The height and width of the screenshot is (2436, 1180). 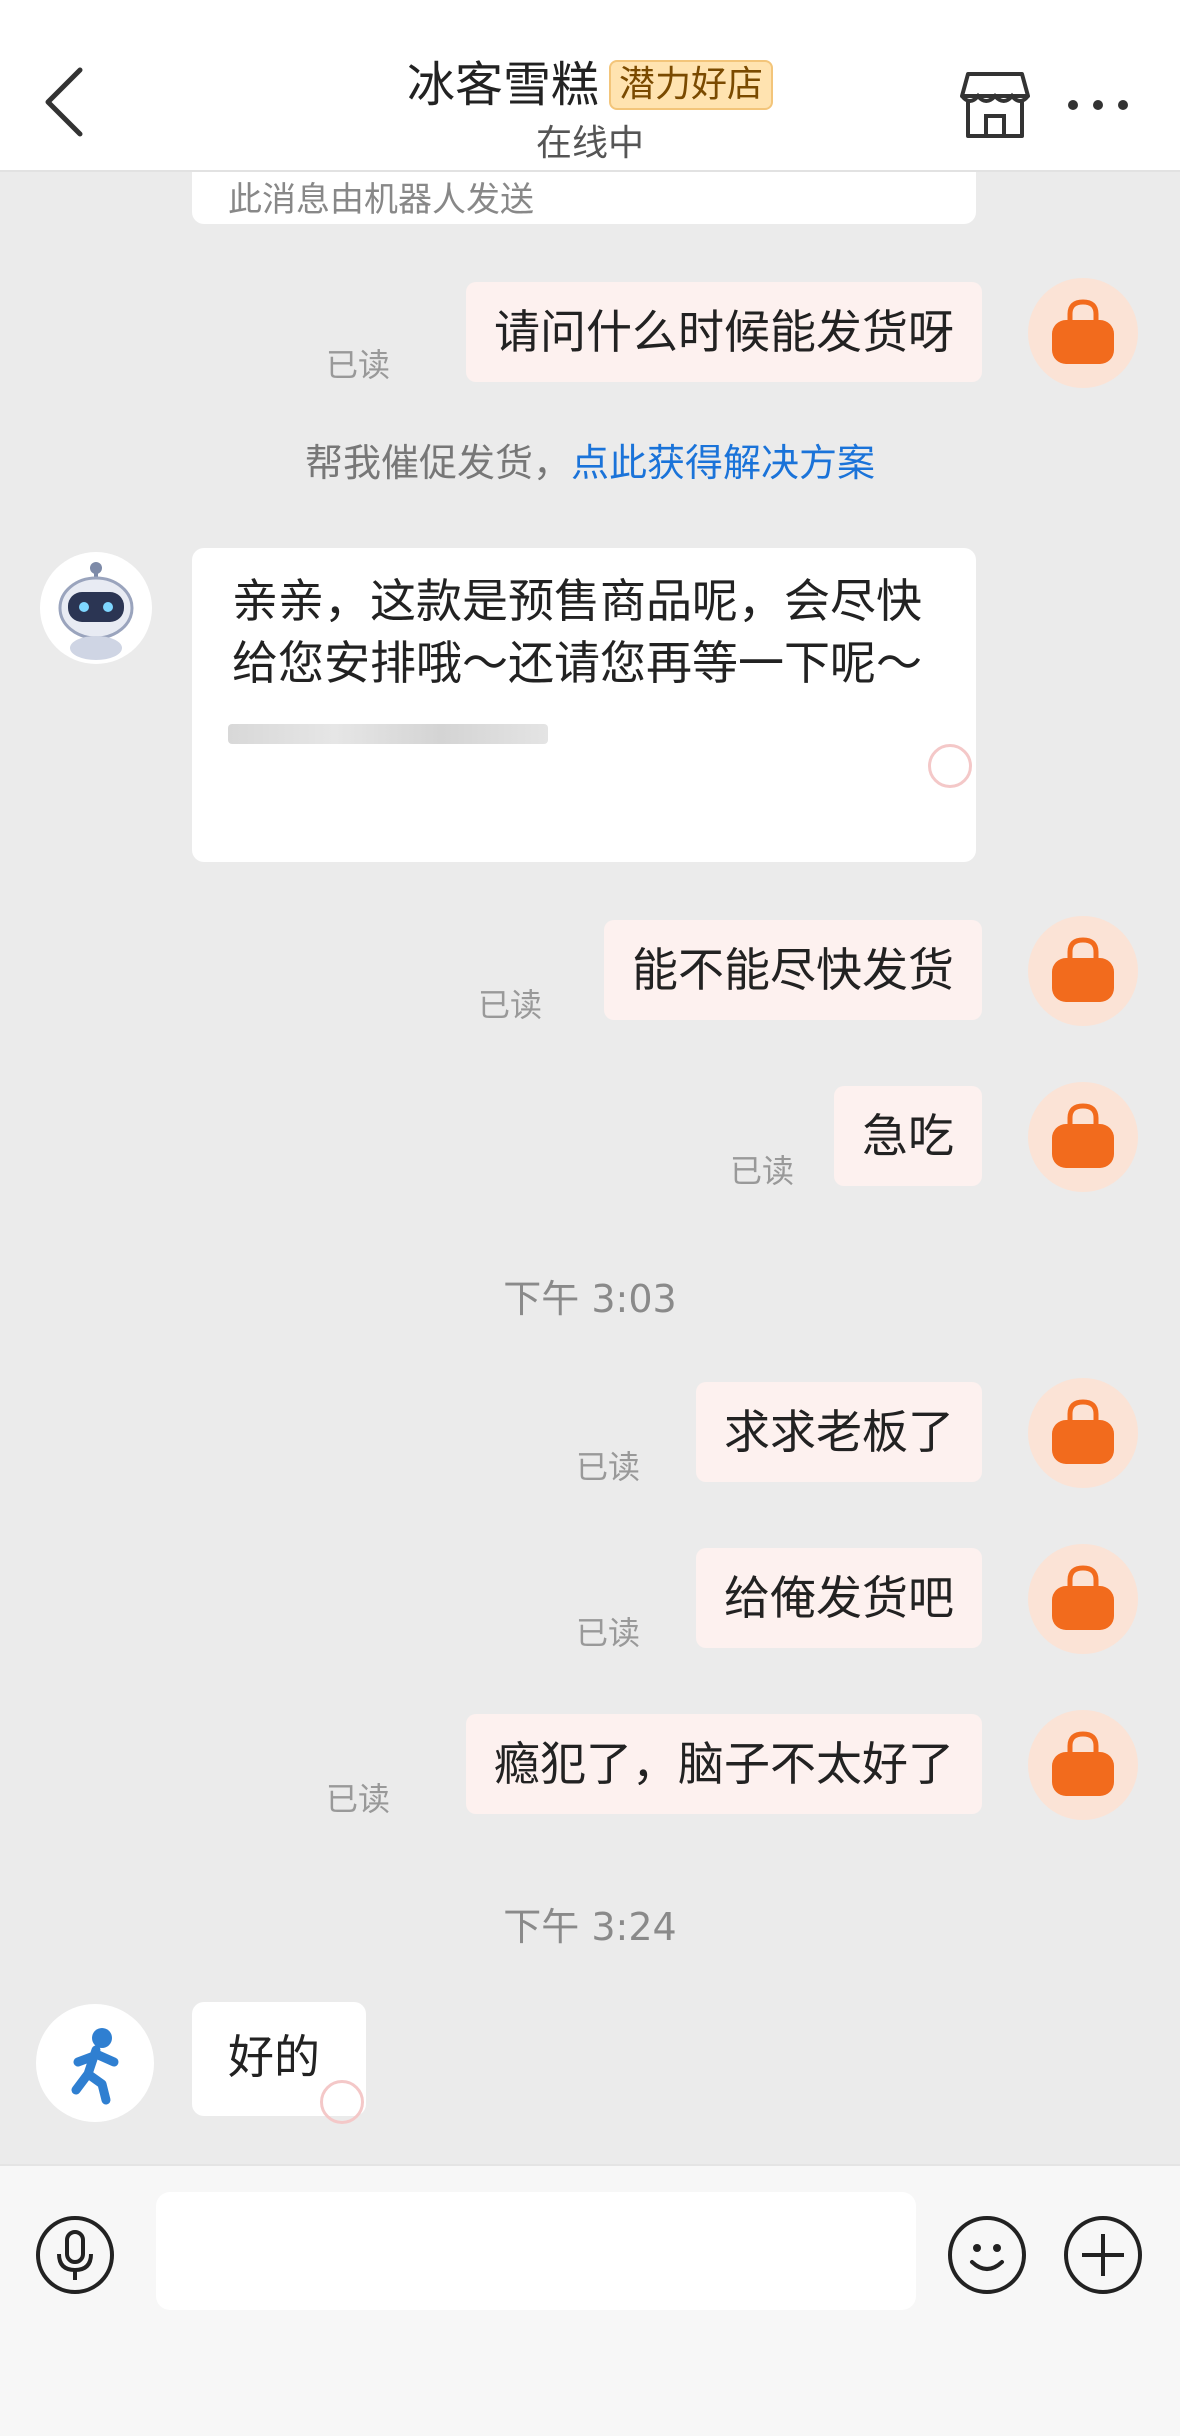 I want to click on timestamp: 下午 3:03, so click(x=590, y=1299).